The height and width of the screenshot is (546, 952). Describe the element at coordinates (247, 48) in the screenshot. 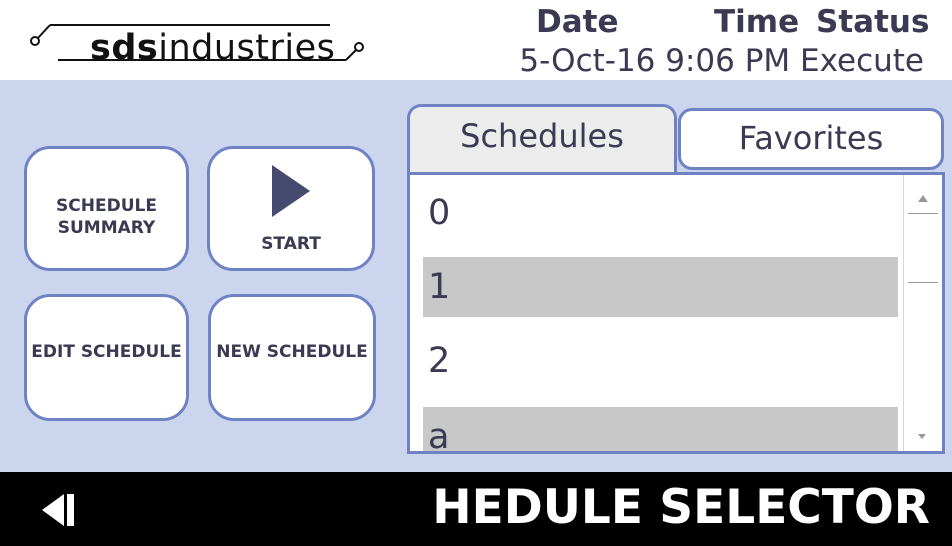

I see `logo-wordmark-light: industries` at that location.